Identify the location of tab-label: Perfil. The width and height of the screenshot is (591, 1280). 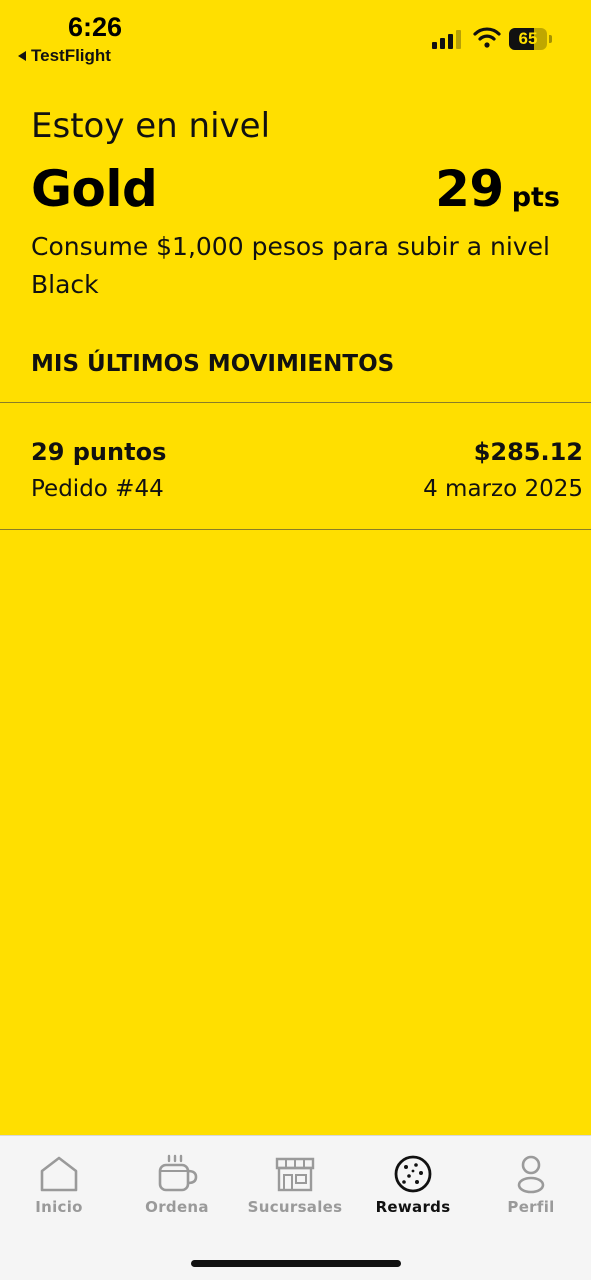
(531, 1207).